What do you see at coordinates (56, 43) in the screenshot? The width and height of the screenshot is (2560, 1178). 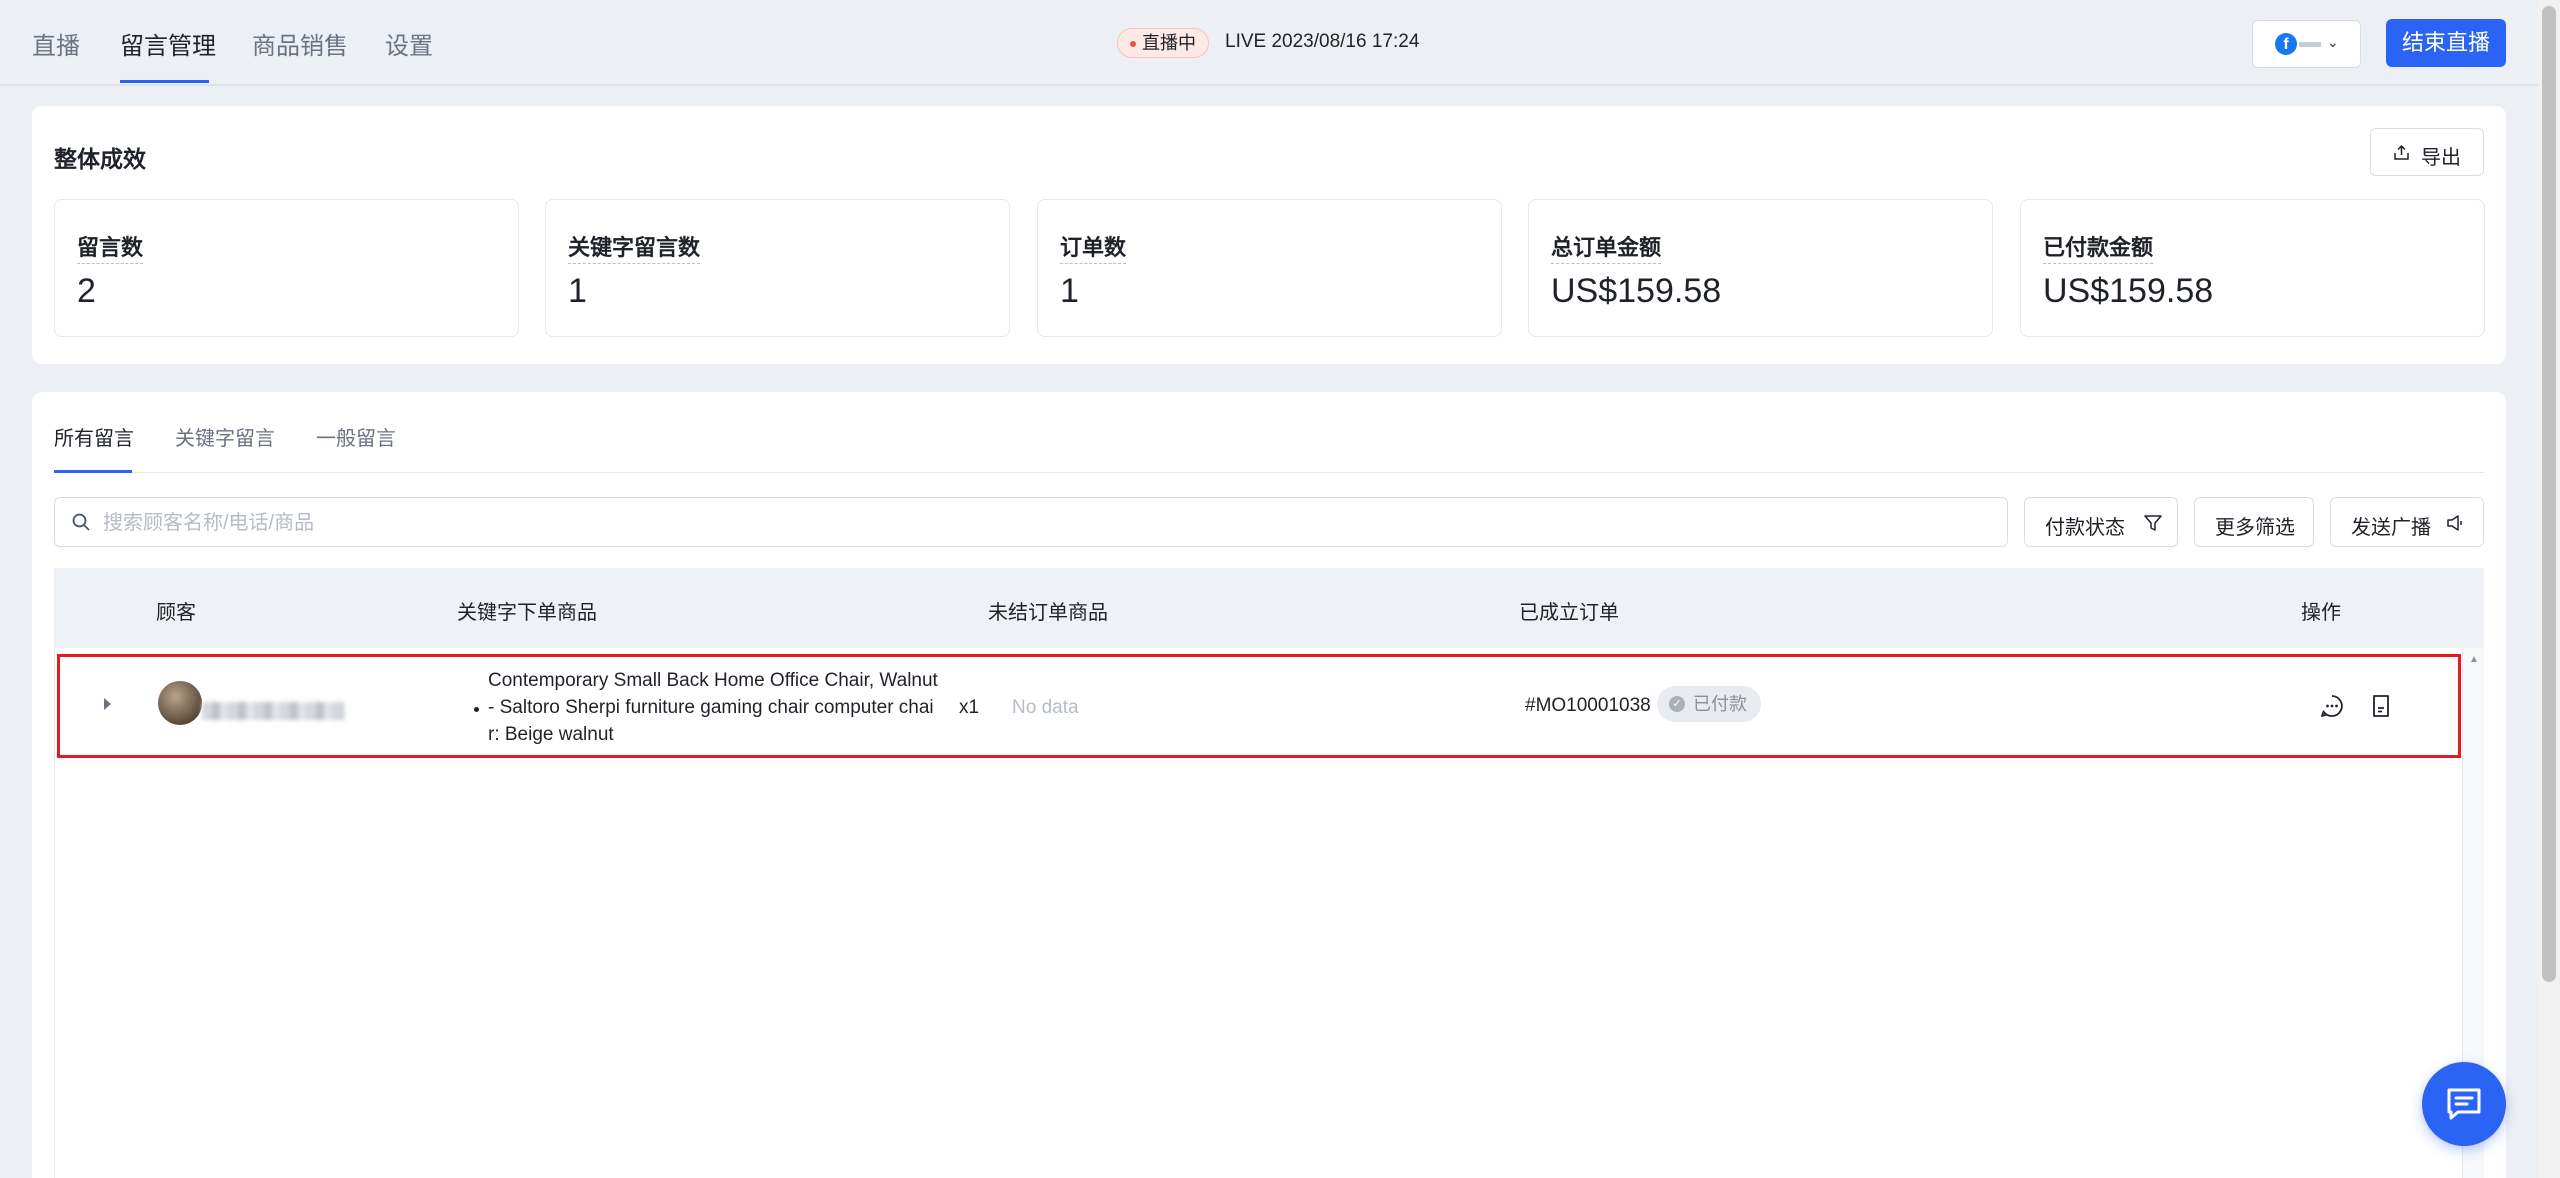 I see `tab-live: 直播` at bounding box center [56, 43].